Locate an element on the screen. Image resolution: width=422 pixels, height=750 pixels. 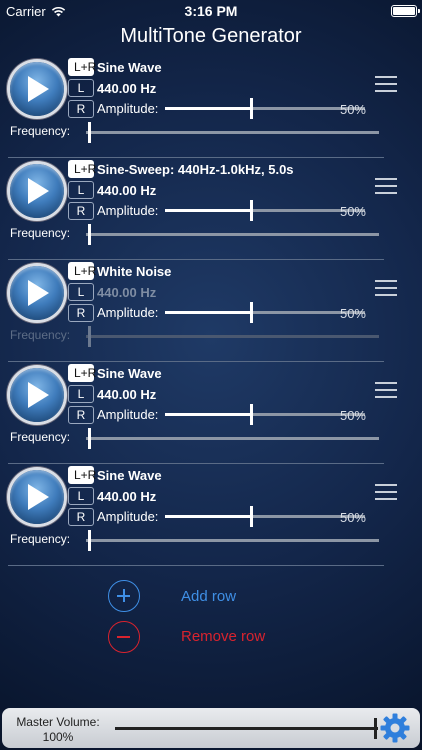
master-volume-bar: Master Volume: 100% is located at coordinates (211, 728).